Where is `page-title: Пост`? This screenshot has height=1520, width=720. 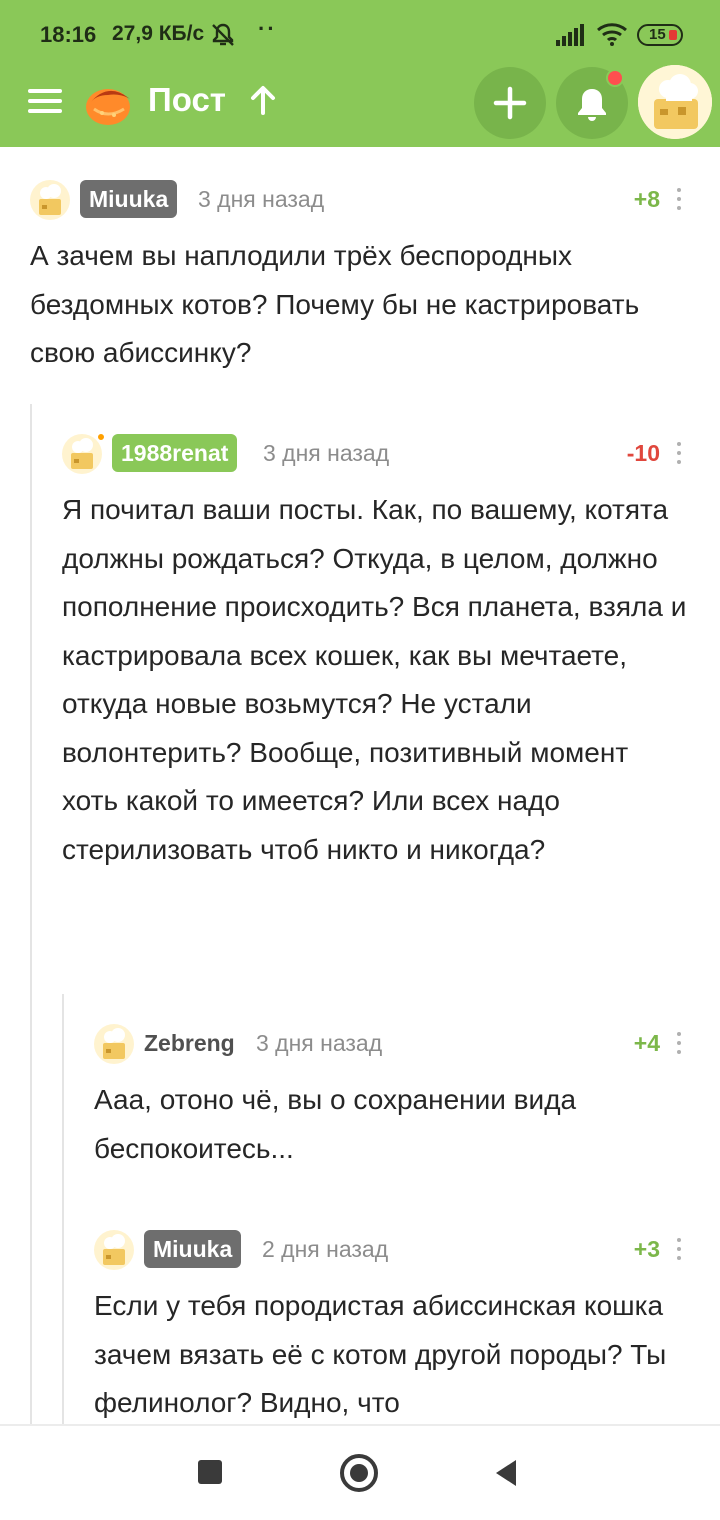
page-title: Пост is located at coordinates (187, 99).